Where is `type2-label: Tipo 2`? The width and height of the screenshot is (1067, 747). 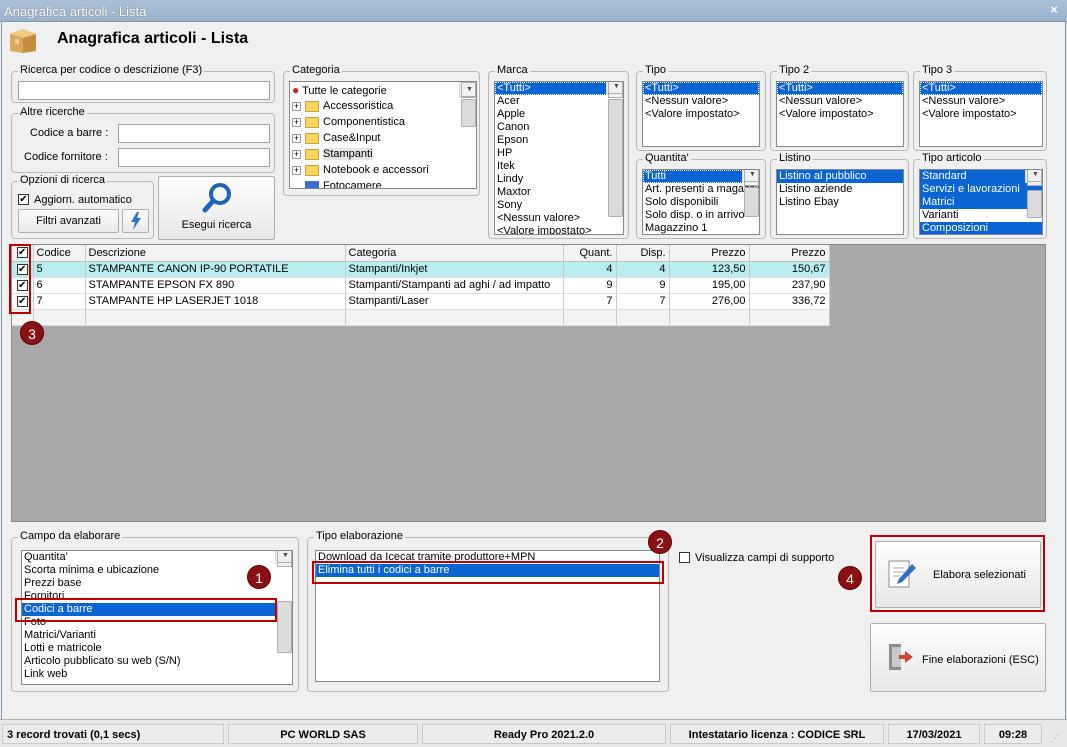
type2-label: Tipo 2 is located at coordinates (794, 70).